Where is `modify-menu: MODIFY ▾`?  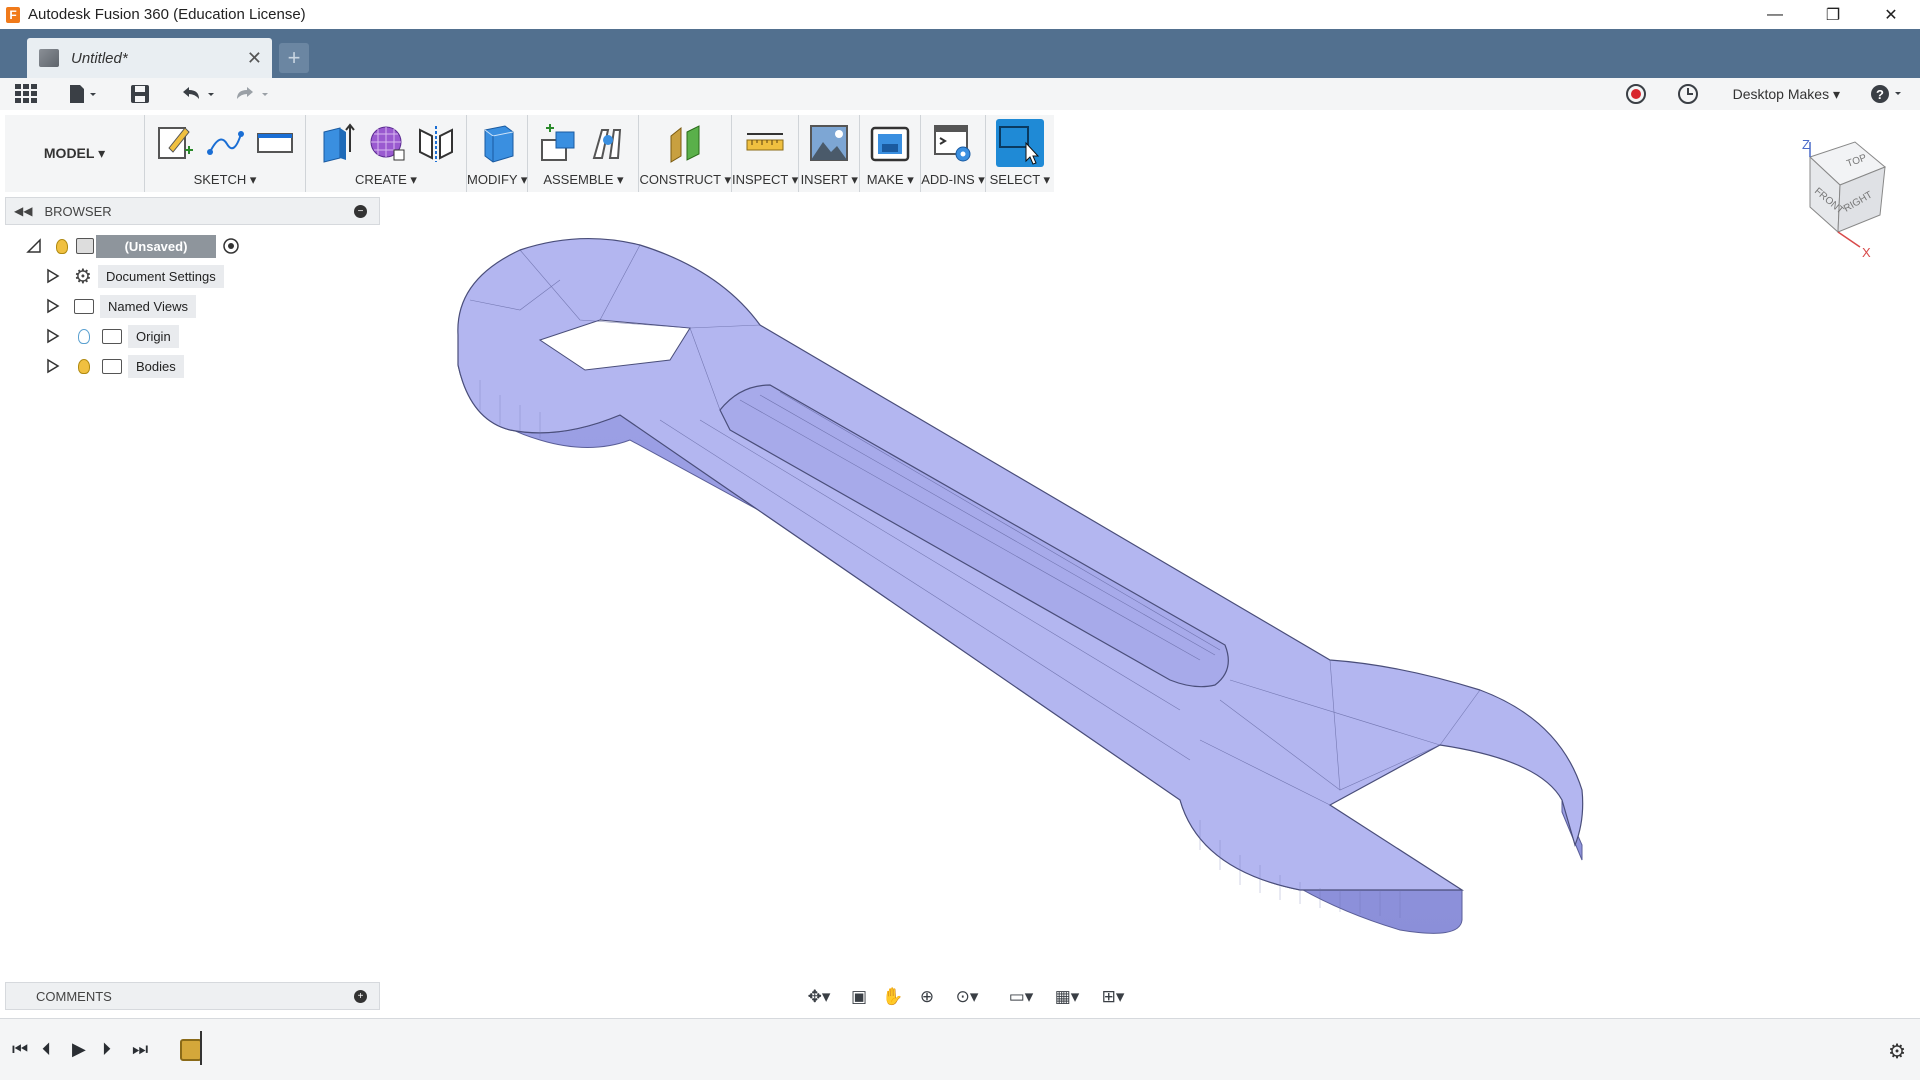
modify-menu: MODIFY ▾ is located at coordinates (497, 180).